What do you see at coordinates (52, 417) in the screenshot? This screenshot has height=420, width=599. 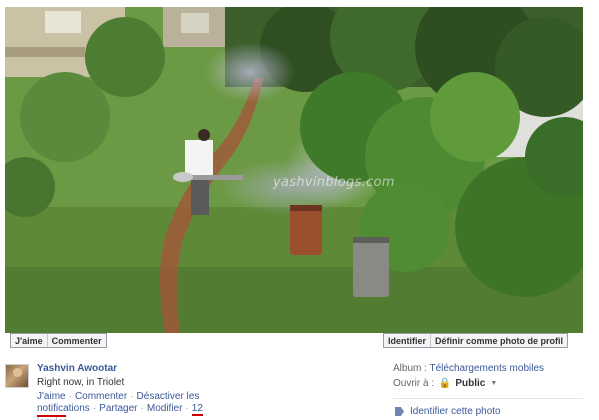 I see `date-month-link: janvier` at bounding box center [52, 417].